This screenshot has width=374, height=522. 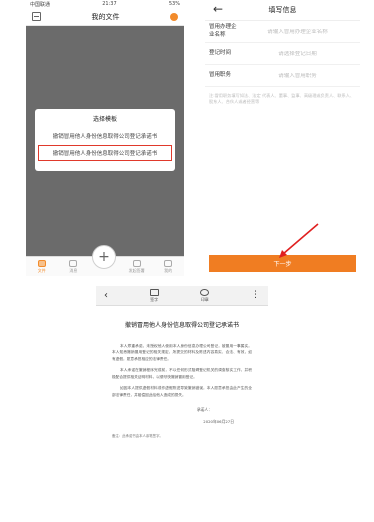 I want to click on status-bar: 中国联通 21:37 53%, so click(x=105, y=4).